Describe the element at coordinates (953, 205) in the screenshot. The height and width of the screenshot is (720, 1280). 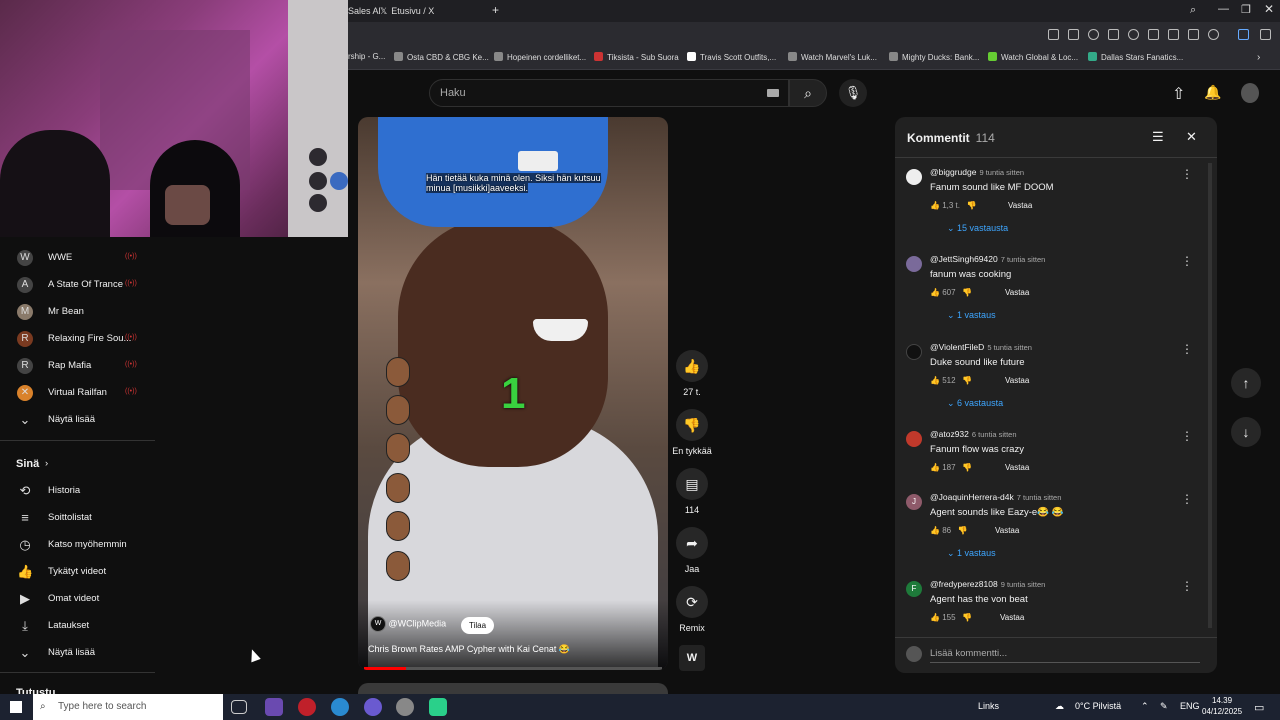
I see `comment-like-button: 👍 1,3 t. 👎` at that location.